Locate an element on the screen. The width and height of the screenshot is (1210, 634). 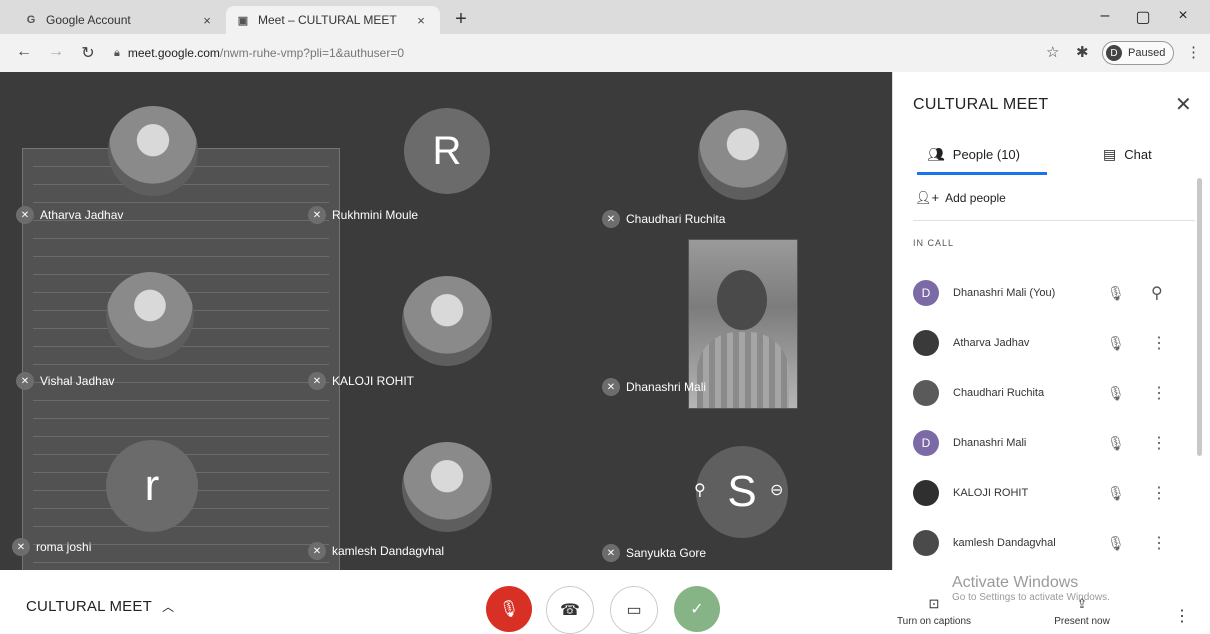
tab-meet: ▣ Meet – CULTURAL MEET × is located at coordinates (333, 20).